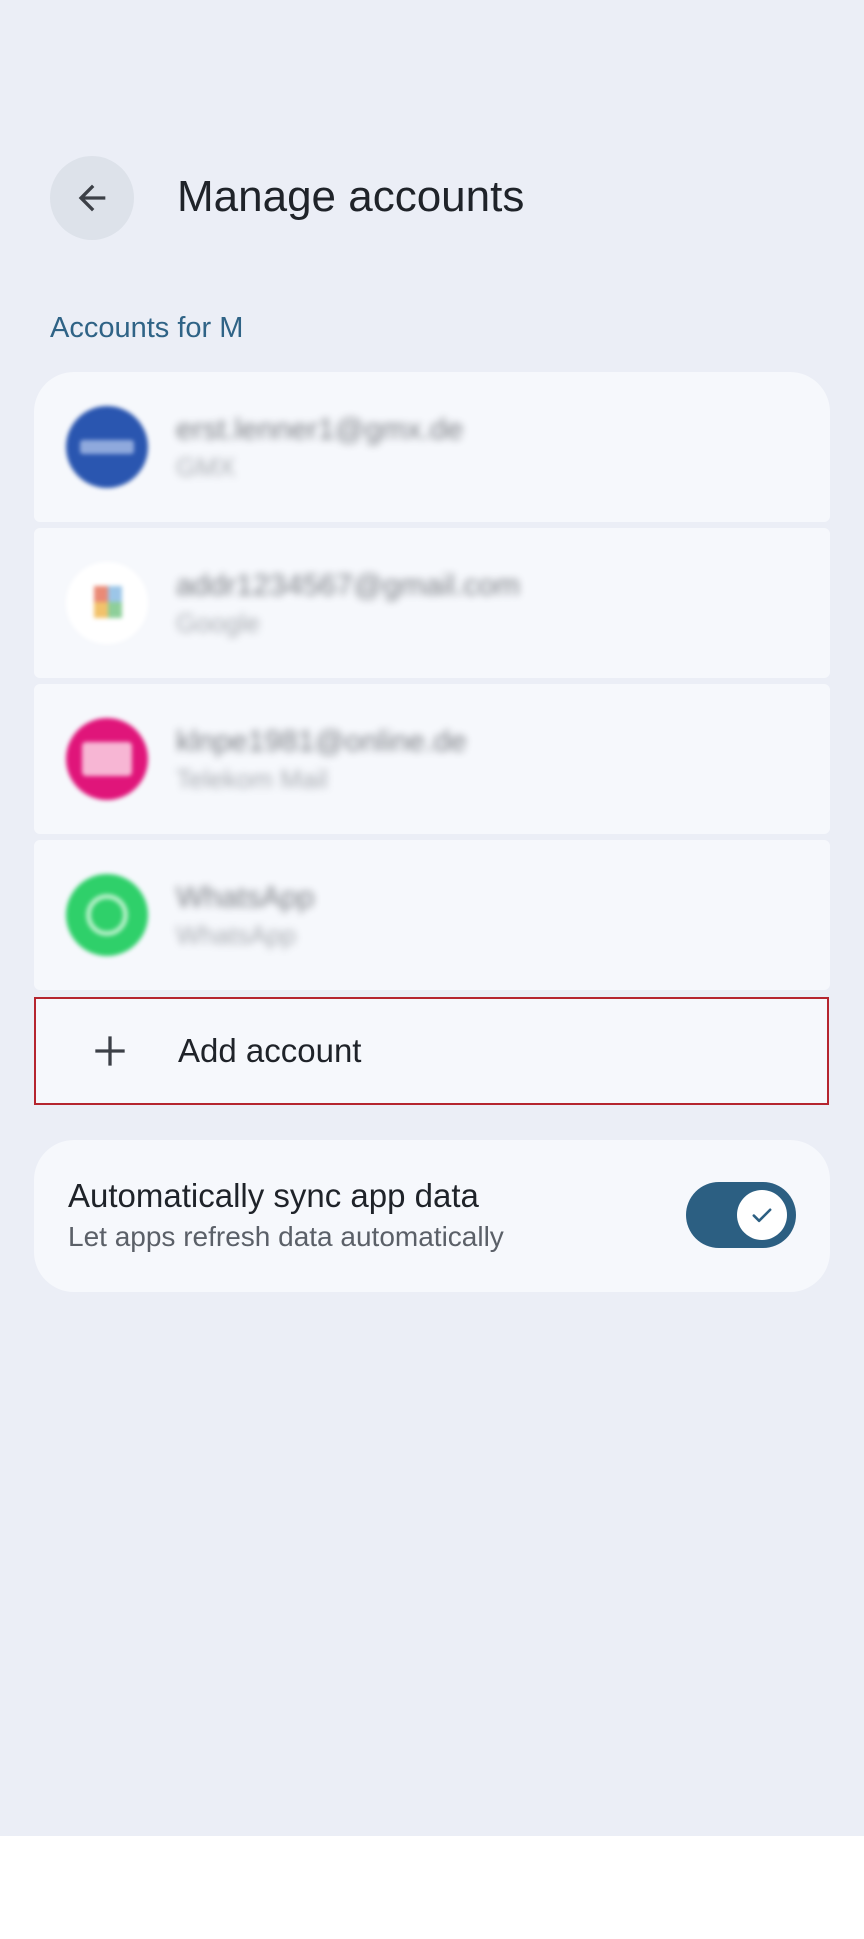 This screenshot has width=864, height=1939. What do you see at coordinates (432, 603) in the screenshot?
I see `account-item: addr1234567@gmail.com Google` at bounding box center [432, 603].